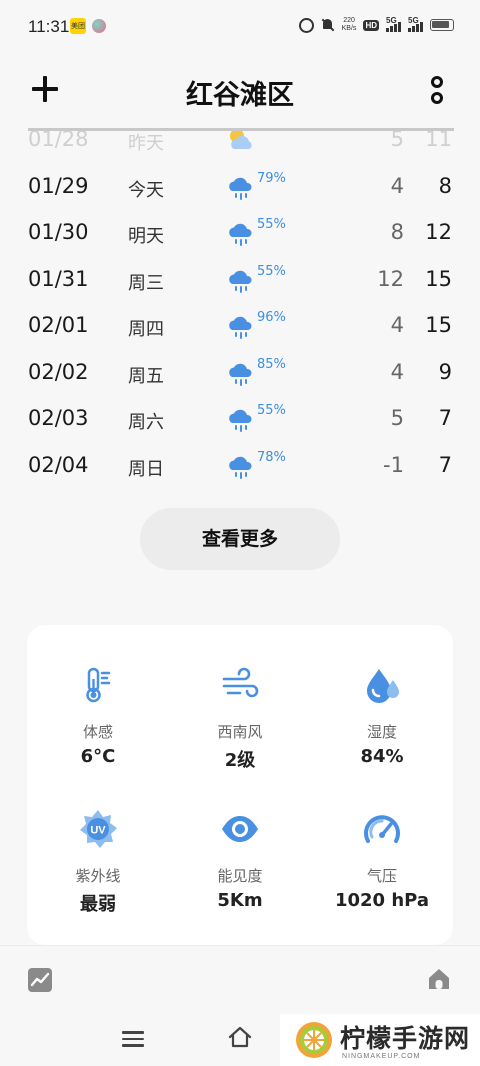  What do you see at coordinates (240, 860) in the screenshot?
I see `detail-visibility: 能见度 5Km` at bounding box center [240, 860].